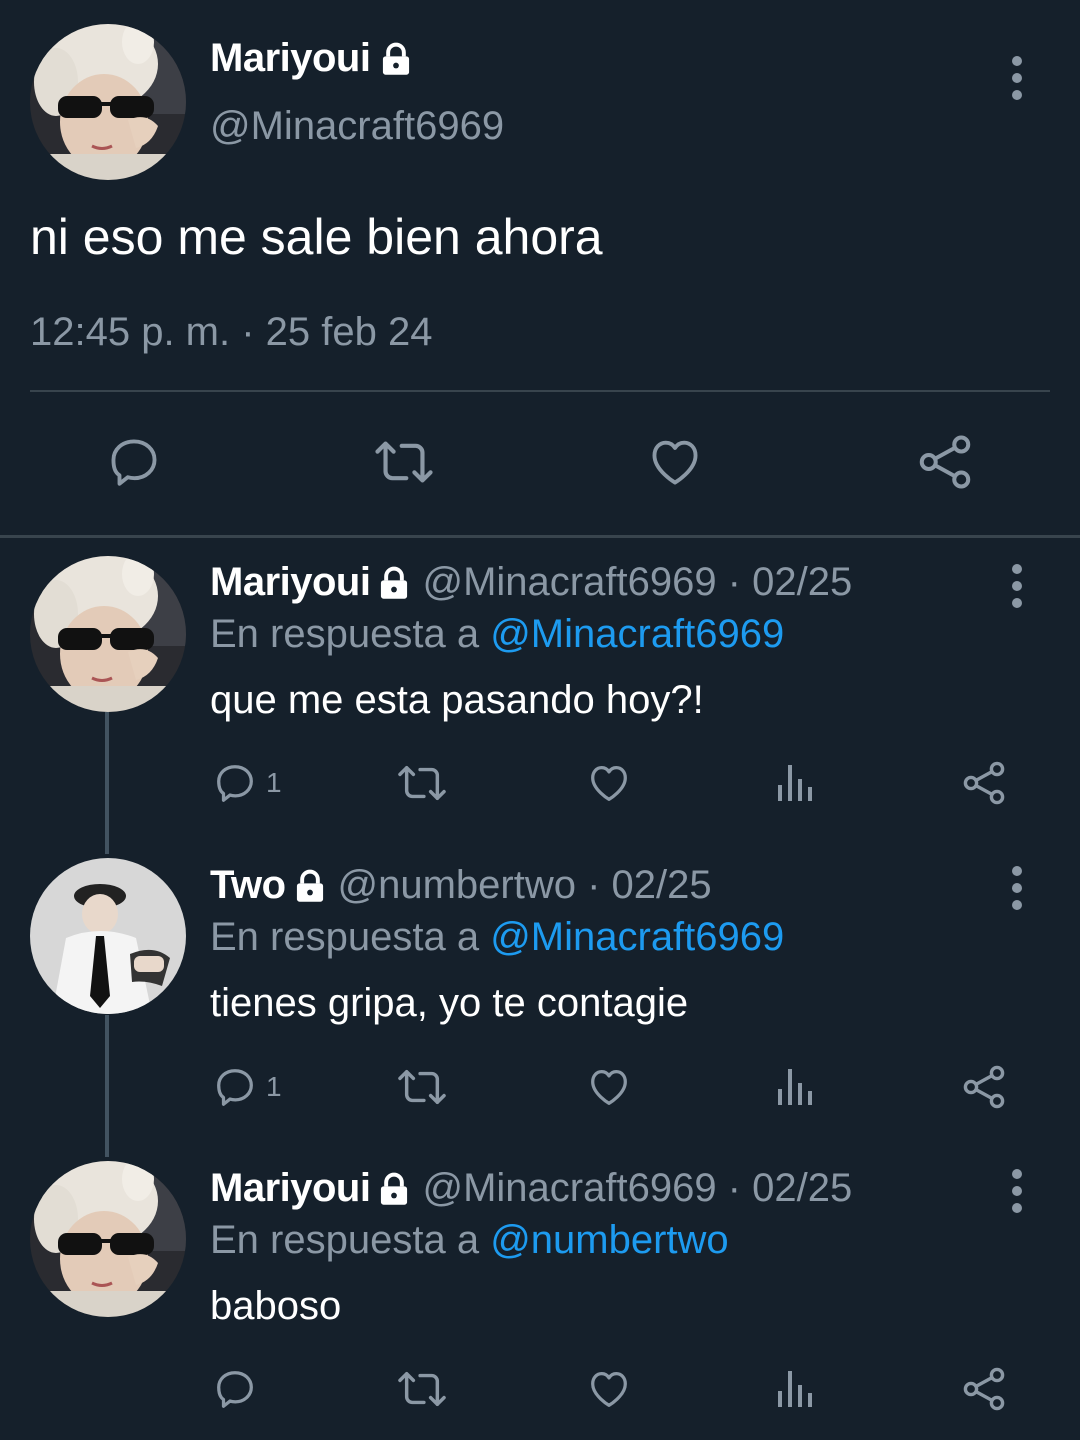  Describe the element at coordinates (108, 1239) in the screenshot. I see `reply-3-avatar` at that location.